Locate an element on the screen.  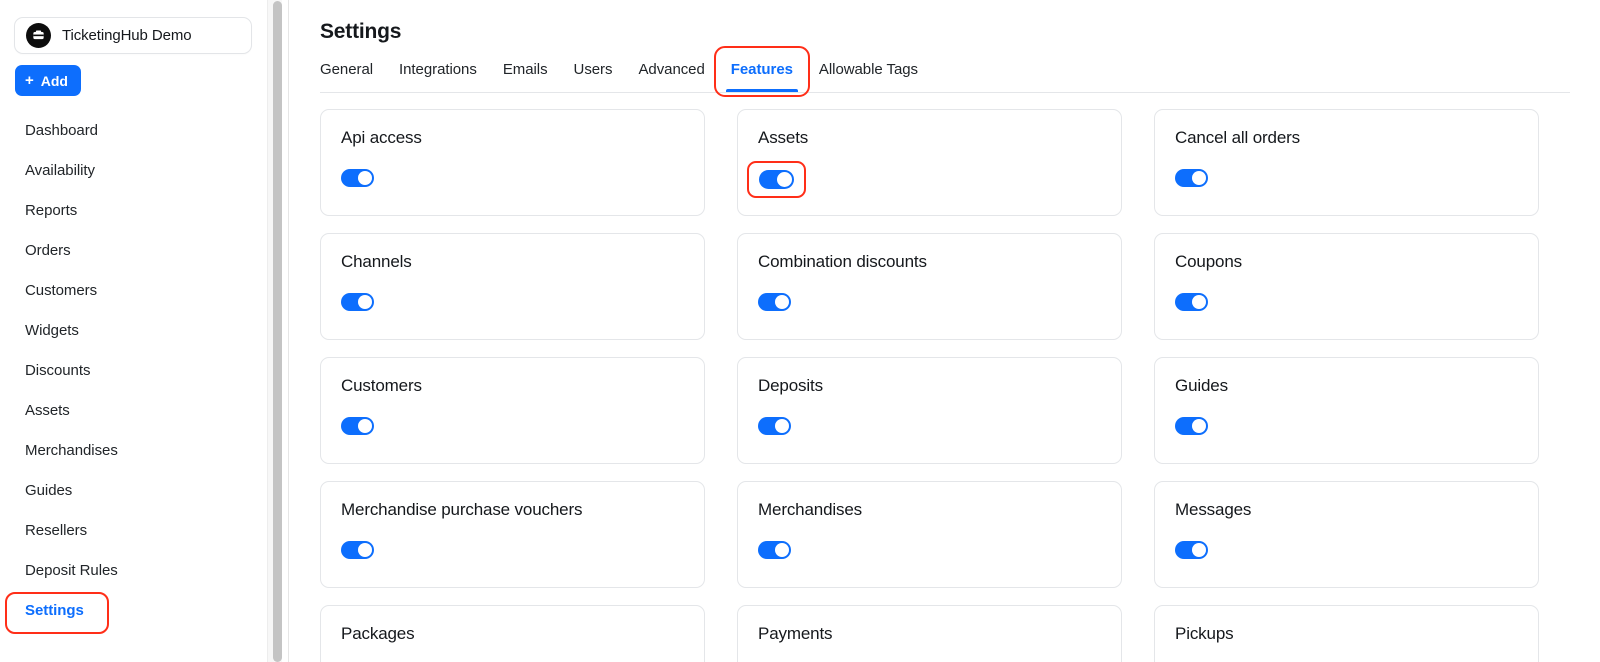
tab-label: Allowable Tags is located at coordinates (868, 69).